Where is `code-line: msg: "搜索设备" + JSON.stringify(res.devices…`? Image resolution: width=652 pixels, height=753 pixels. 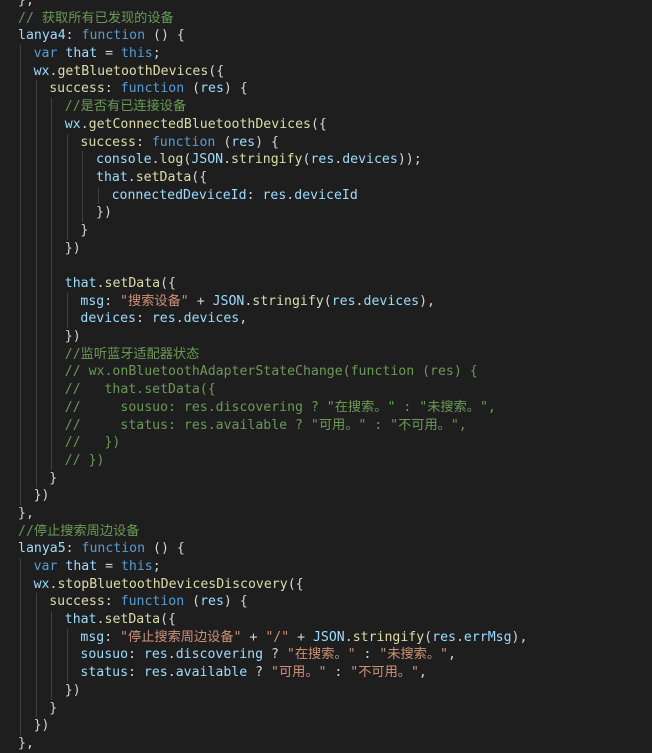 code-line: msg: "搜索设备" + JSON.stringify(res.devices… is located at coordinates (326, 301).